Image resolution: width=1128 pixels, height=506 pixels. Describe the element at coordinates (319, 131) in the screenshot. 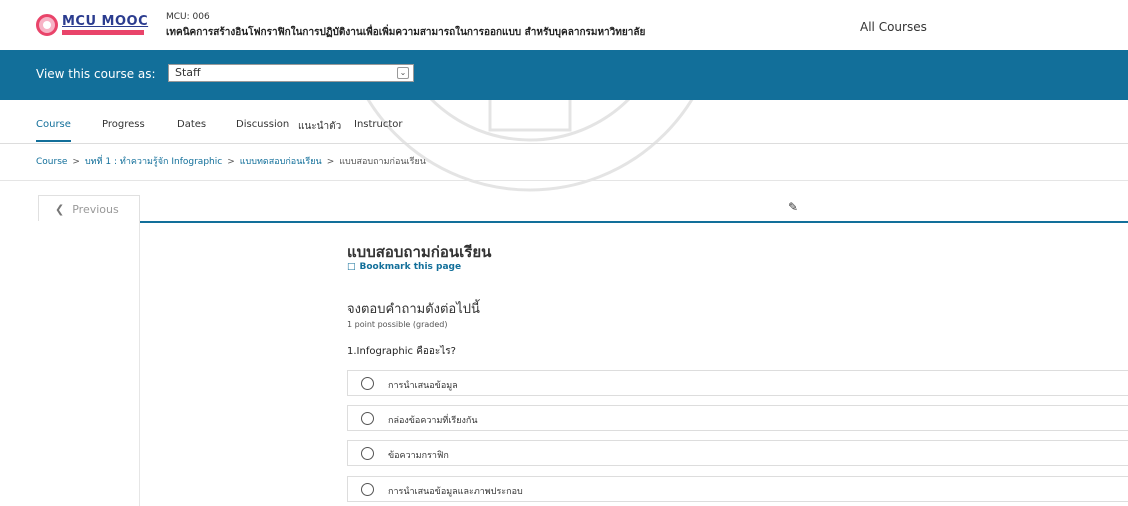

I see `tab-introduction: แนะนำตัว` at that location.